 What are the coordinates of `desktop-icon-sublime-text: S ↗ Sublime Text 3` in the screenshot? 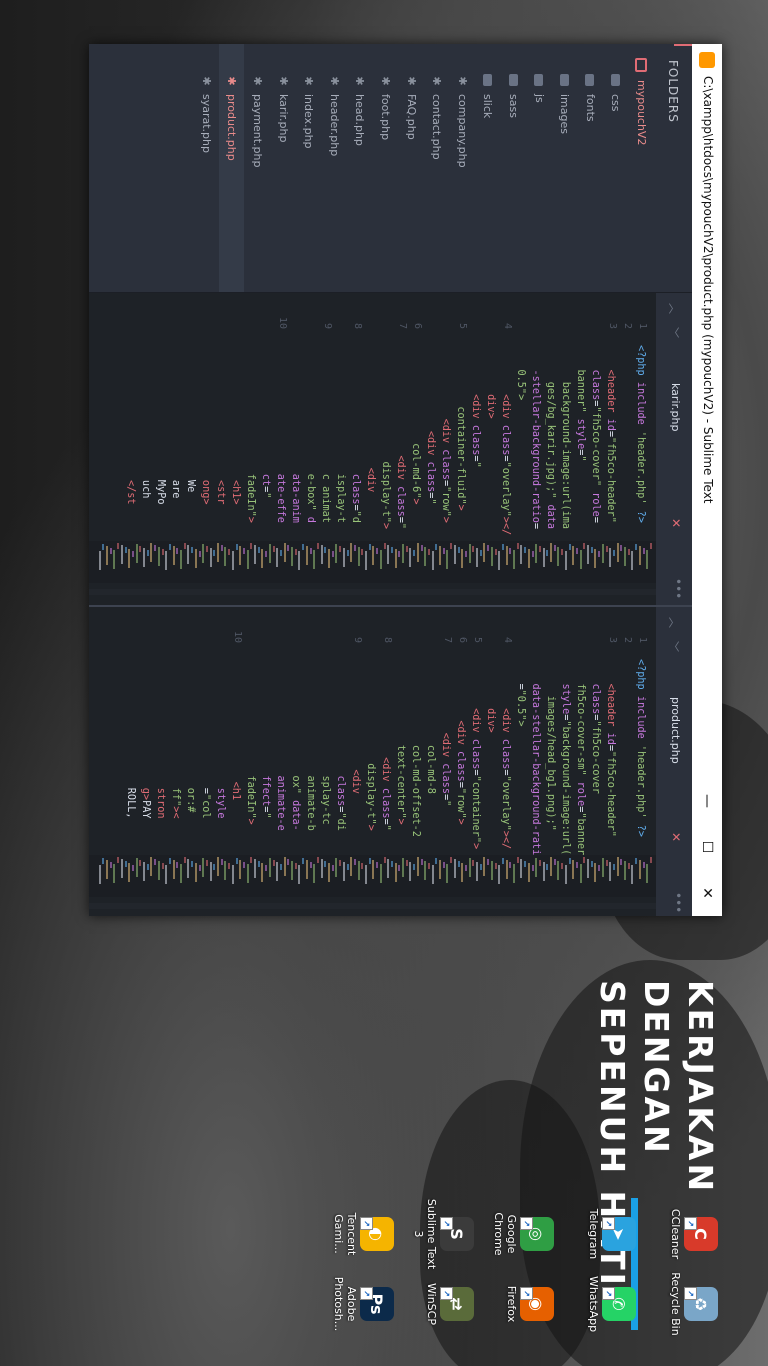 It's located at (442, 1234).